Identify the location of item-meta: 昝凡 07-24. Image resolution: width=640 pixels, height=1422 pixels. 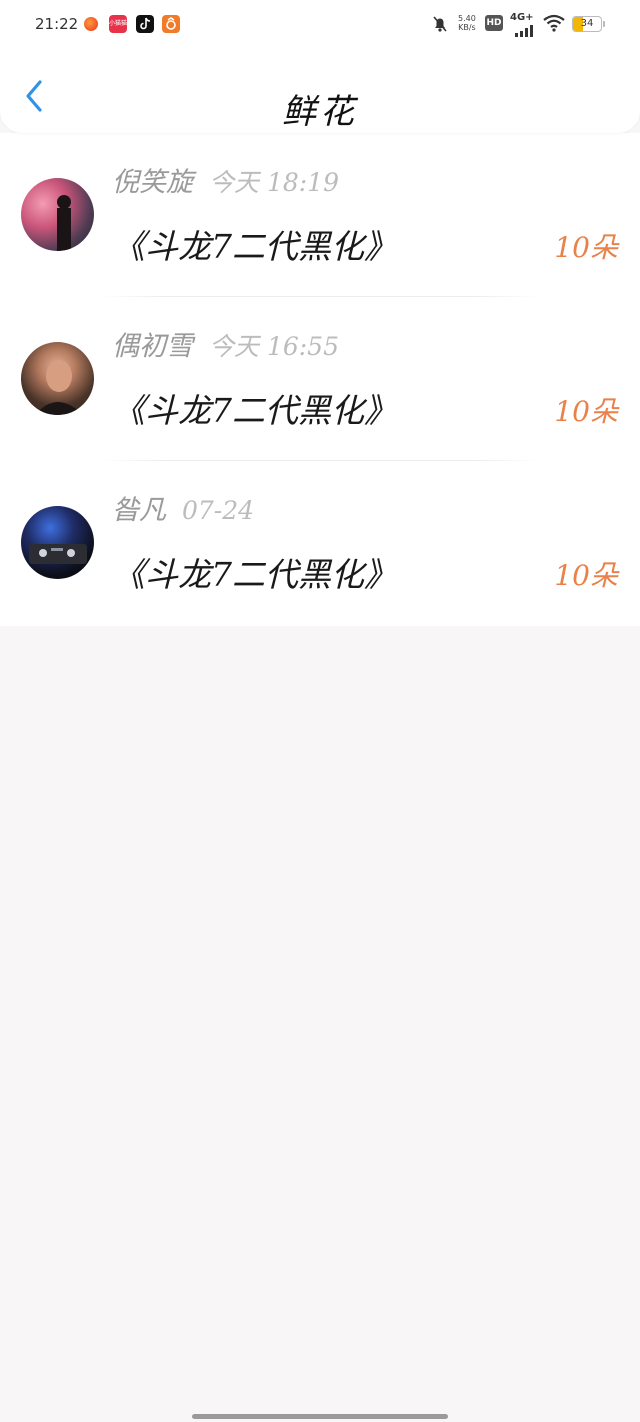
(183, 511).